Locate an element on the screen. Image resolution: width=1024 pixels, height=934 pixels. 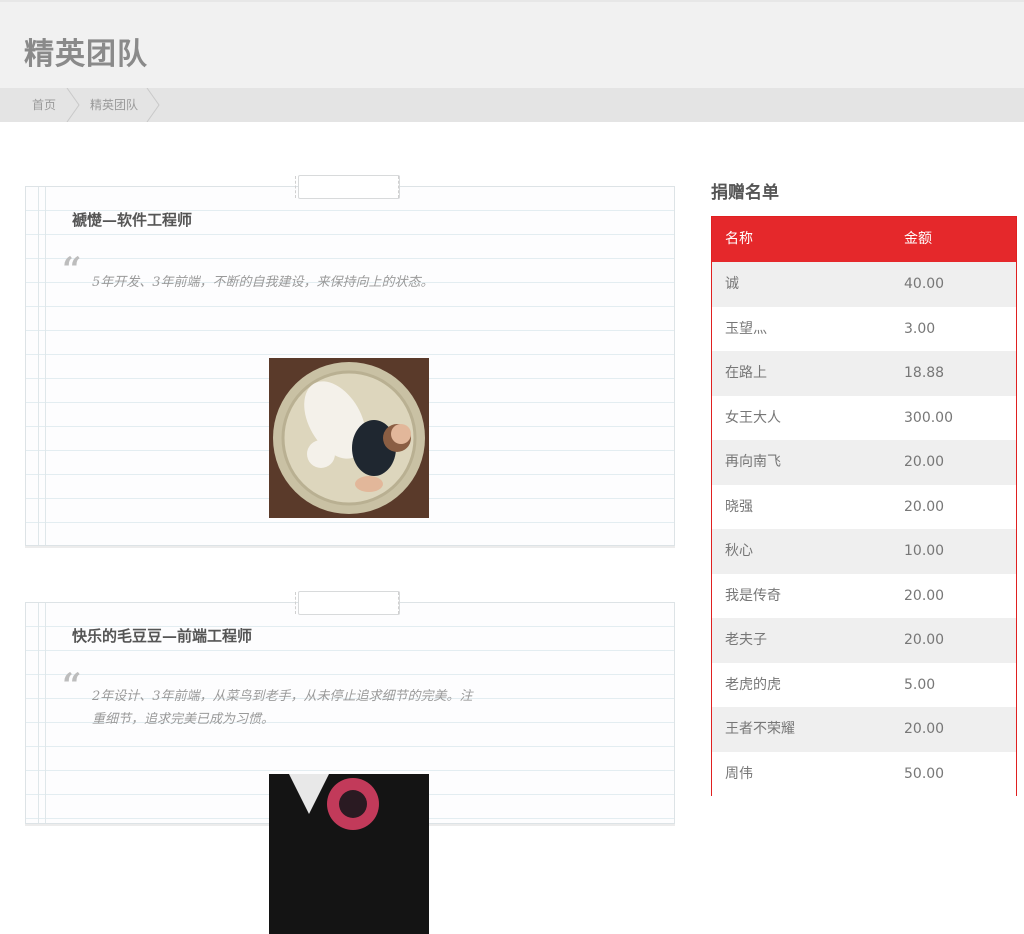
donor-name: 老夫子 is located at coordinates (746, 640).